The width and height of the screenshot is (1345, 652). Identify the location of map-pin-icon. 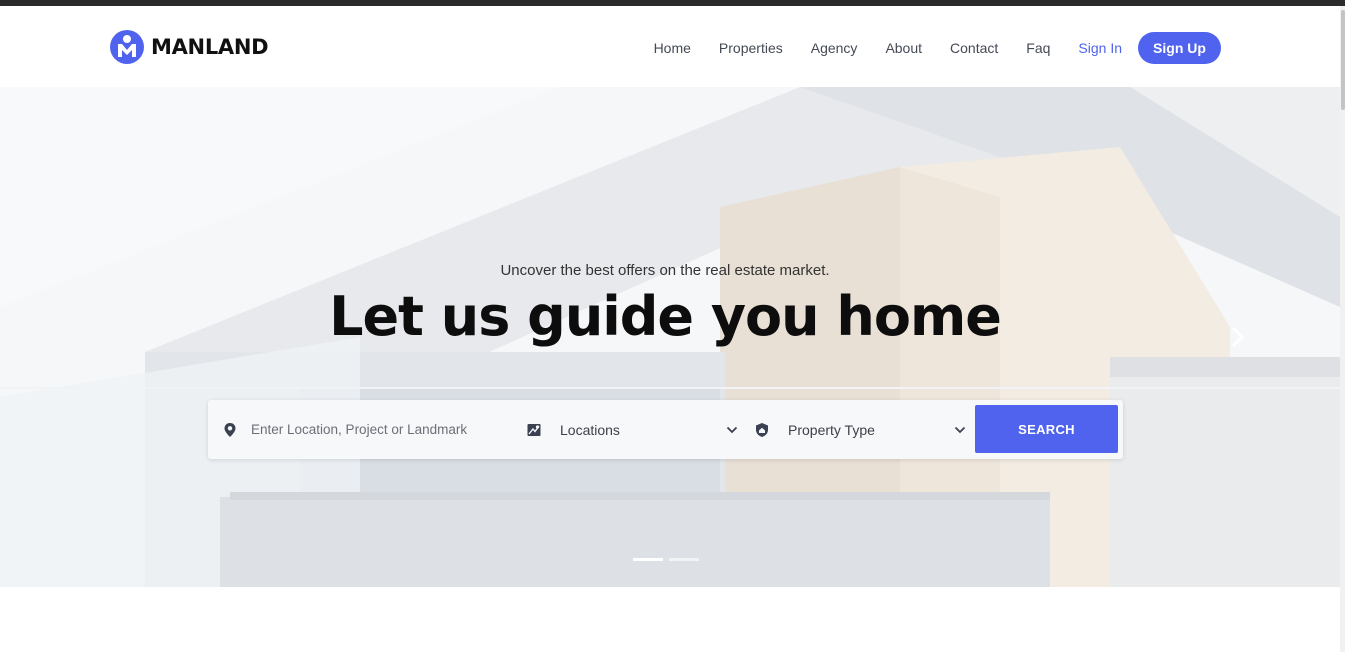
(230, 429).